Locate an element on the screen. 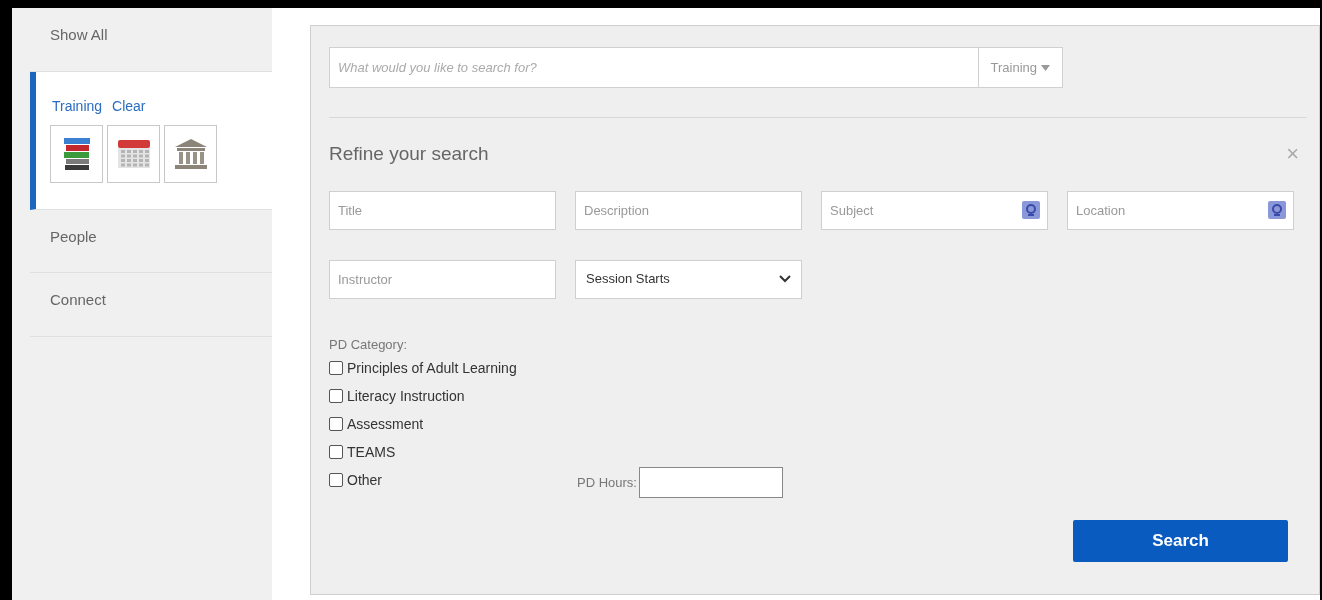 Image resolution: width=1322 pixels, height=600 pixels. chevron-down-icon is located at coordinates (785, 279).